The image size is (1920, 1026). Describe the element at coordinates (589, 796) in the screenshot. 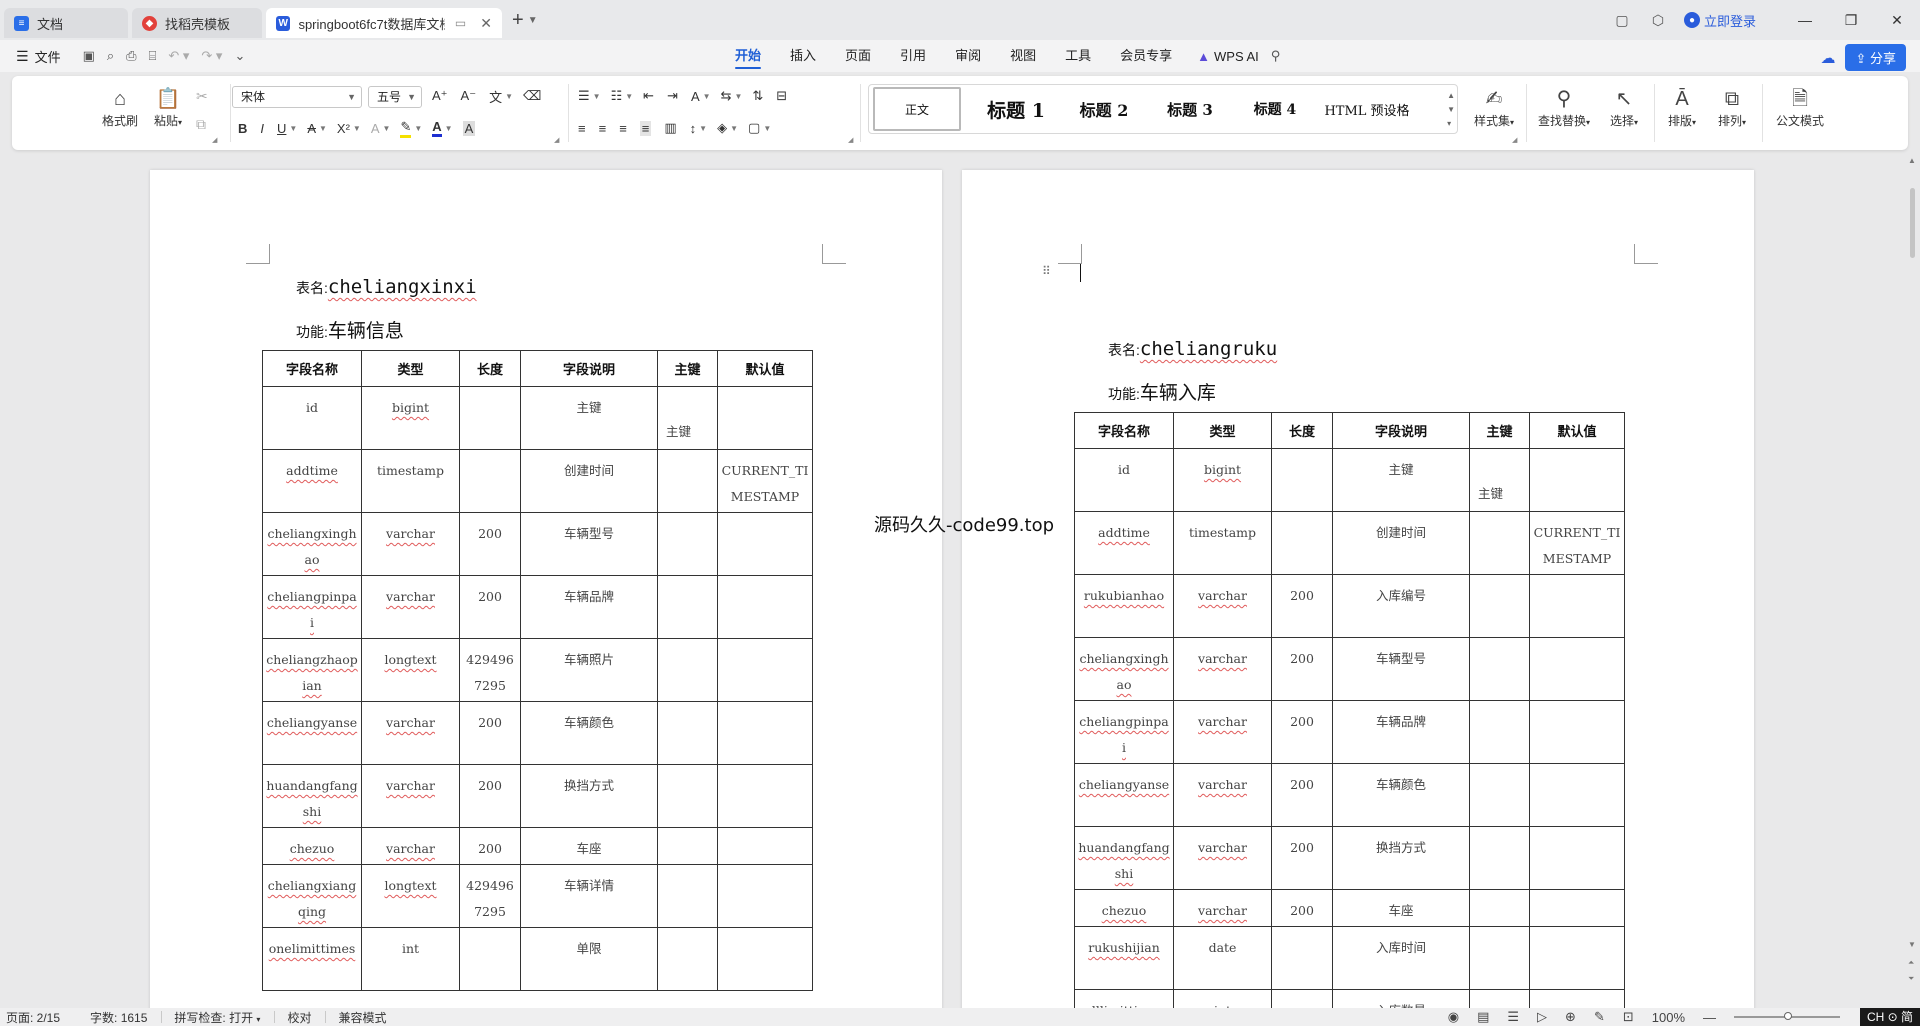

I see `cell-desc: 换挡方式` at that location.